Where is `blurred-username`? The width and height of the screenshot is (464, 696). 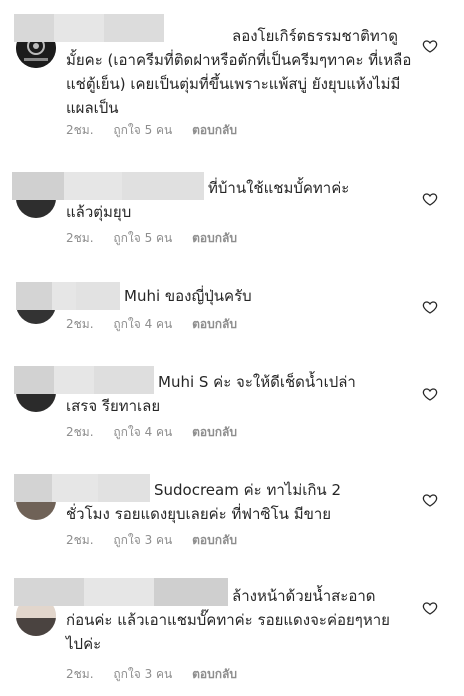
blurred-username is located at coordinates (68, 296).